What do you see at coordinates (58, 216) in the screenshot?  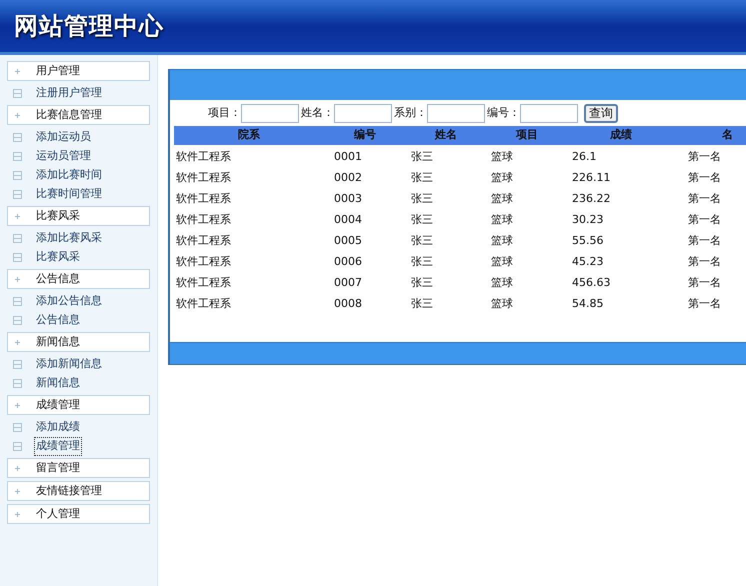 I see `menu-section-label: 比赛风采` at bounding box center [58, 216].